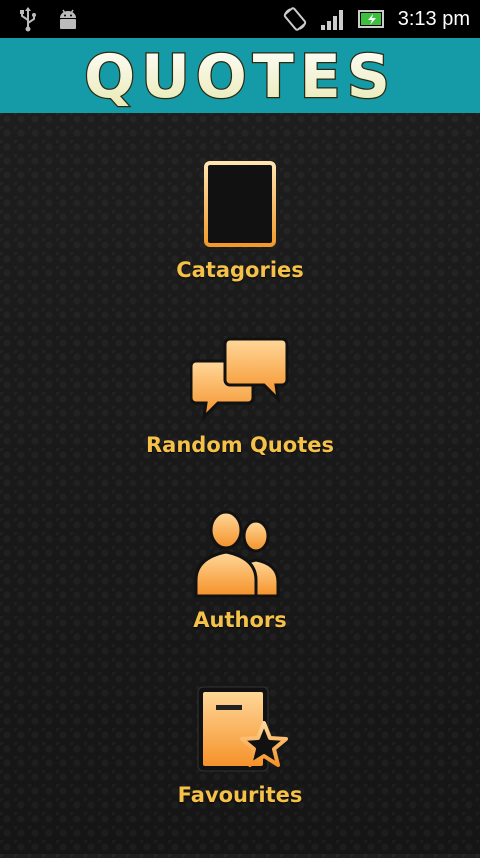 Image resolution: width=480 pixels, height=858 pixels. What do you see at coordinates (240, 445) in the screenshot?
I see `menu-item-label: Random Quotes` at bounding box center [240, 445].